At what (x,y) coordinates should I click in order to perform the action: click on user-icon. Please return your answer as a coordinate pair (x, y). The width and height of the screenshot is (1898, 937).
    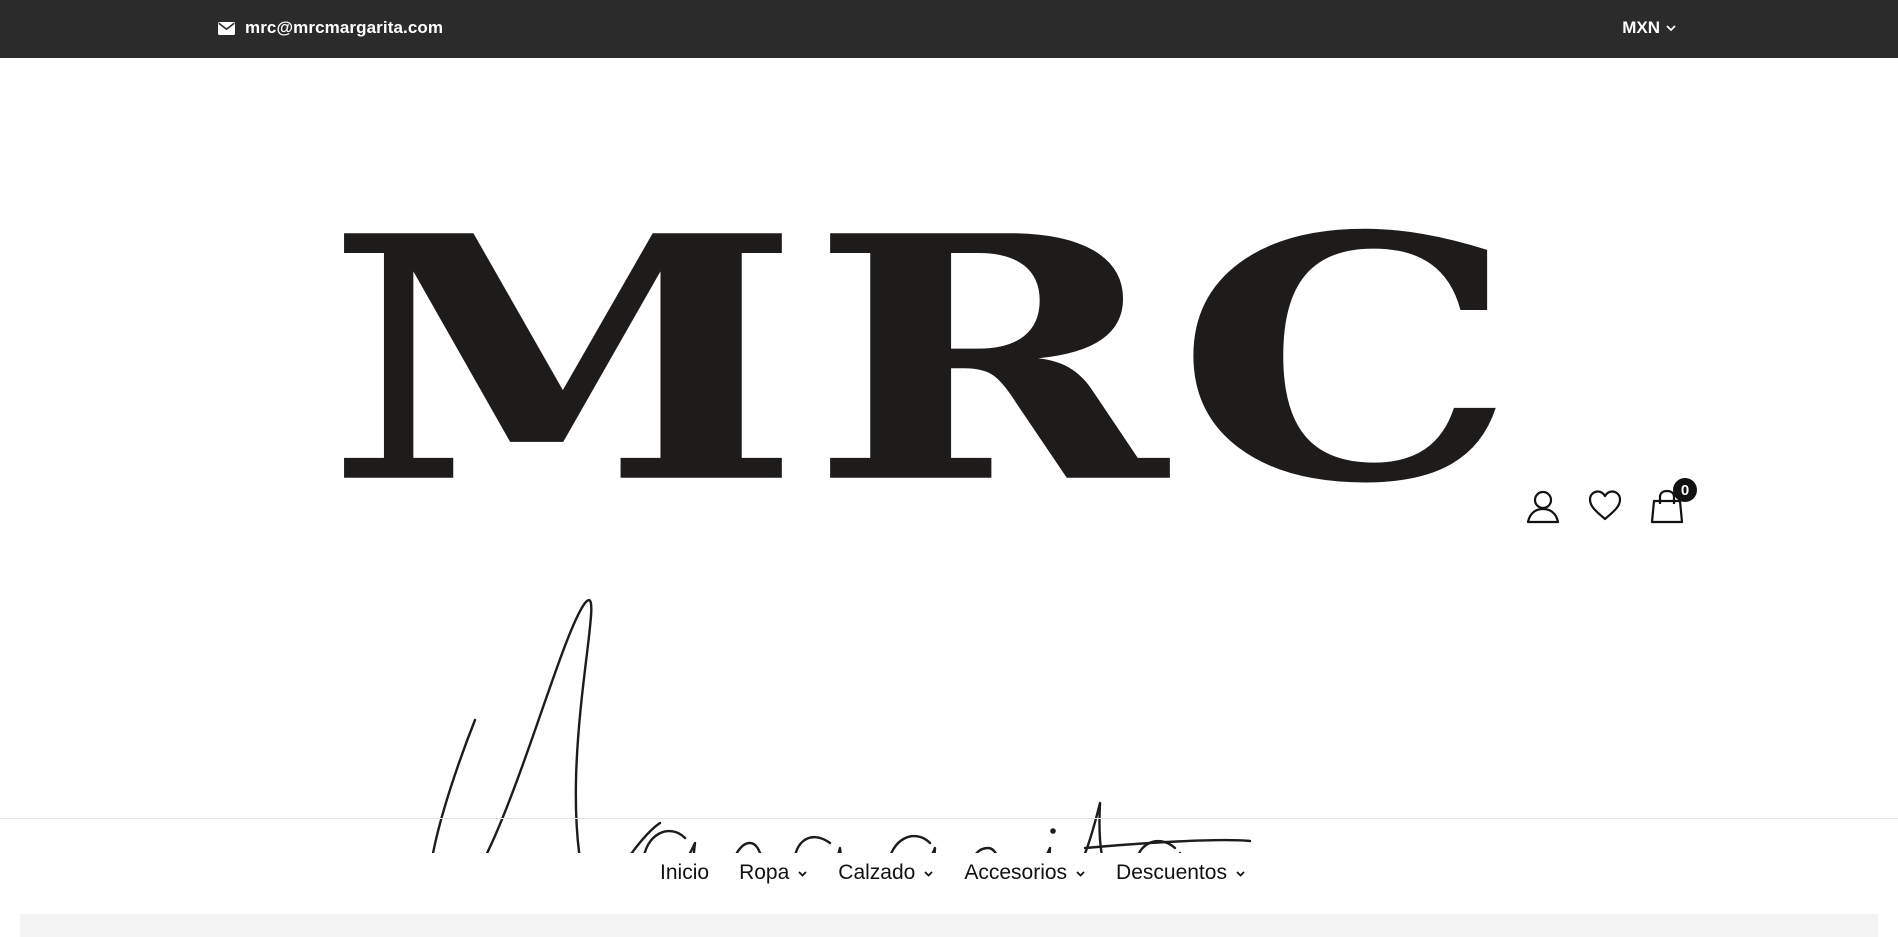
    Looking at the image, I should click on (1543, 507).